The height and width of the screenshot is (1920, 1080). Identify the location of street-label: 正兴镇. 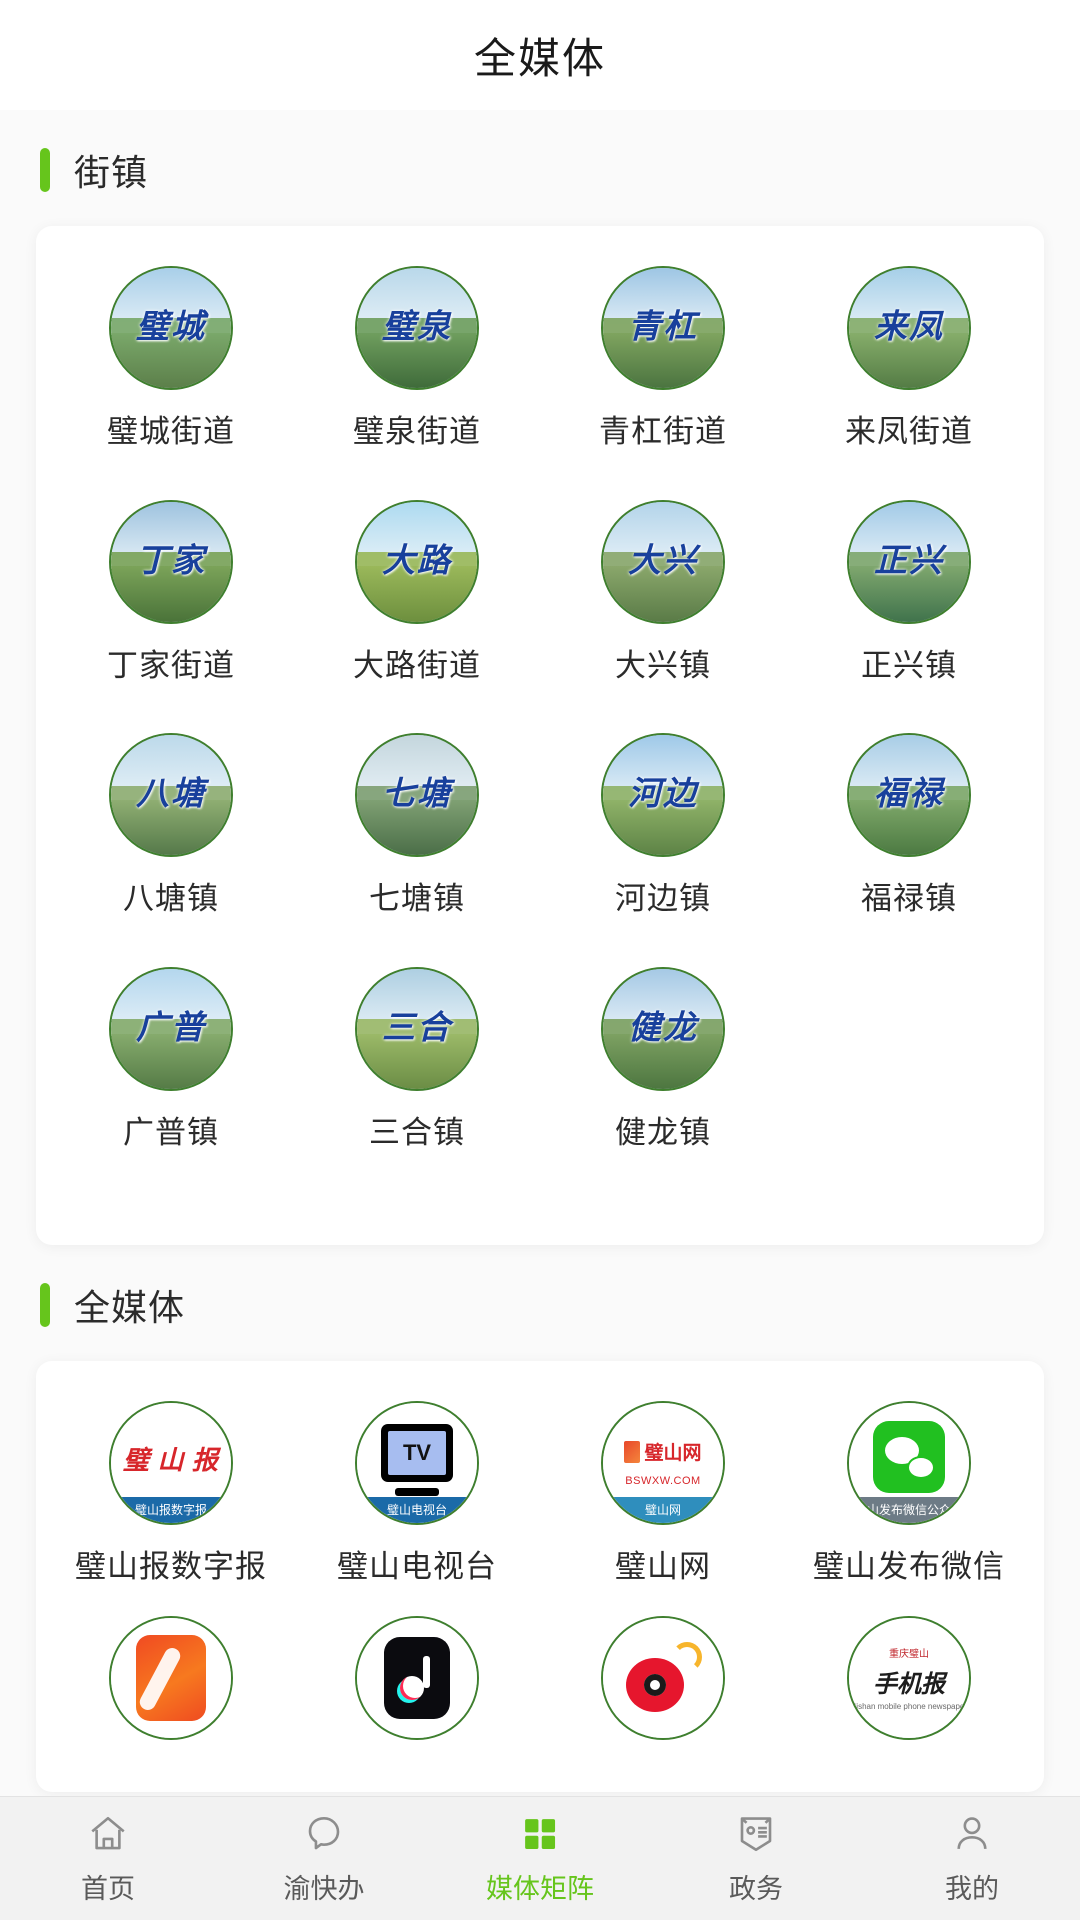
(909, 665).